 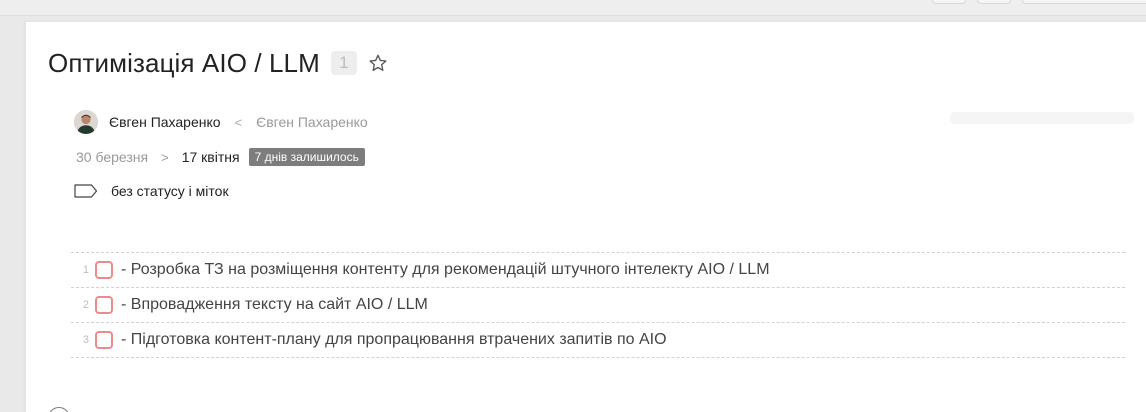 I want to click on date-arrow: >, so click(x=165, y=157).